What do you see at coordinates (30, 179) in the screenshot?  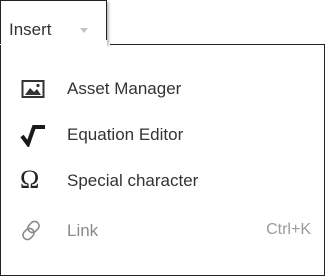 I see `omega-icon: Ω` at bounding box center [30, 179].